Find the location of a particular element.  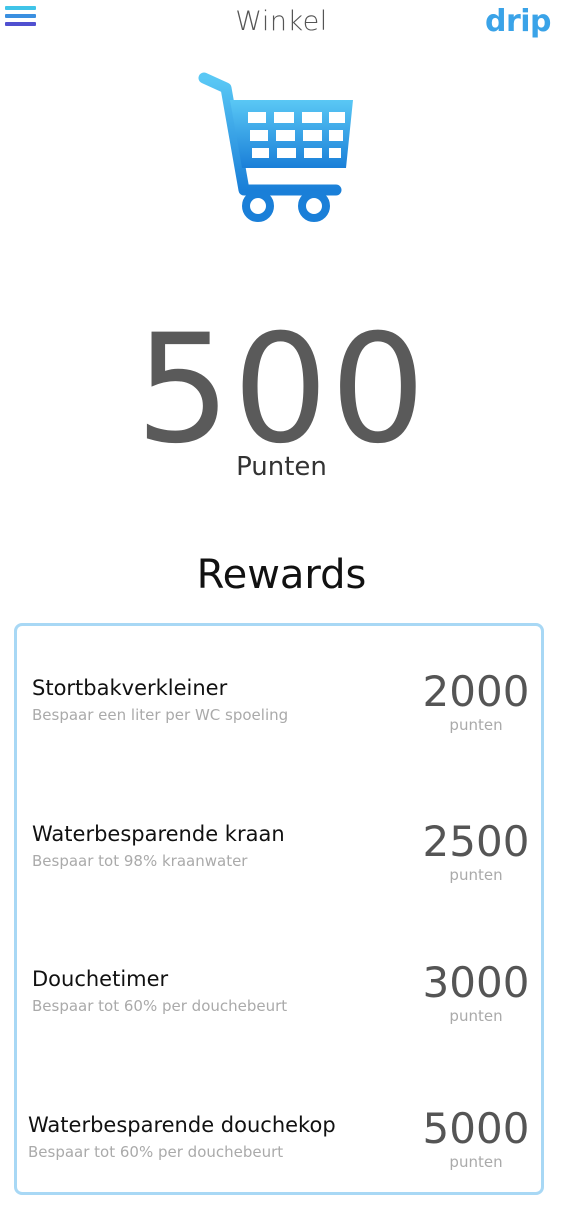

reward-name: Douchetimer is located at coordinates (100, 979).